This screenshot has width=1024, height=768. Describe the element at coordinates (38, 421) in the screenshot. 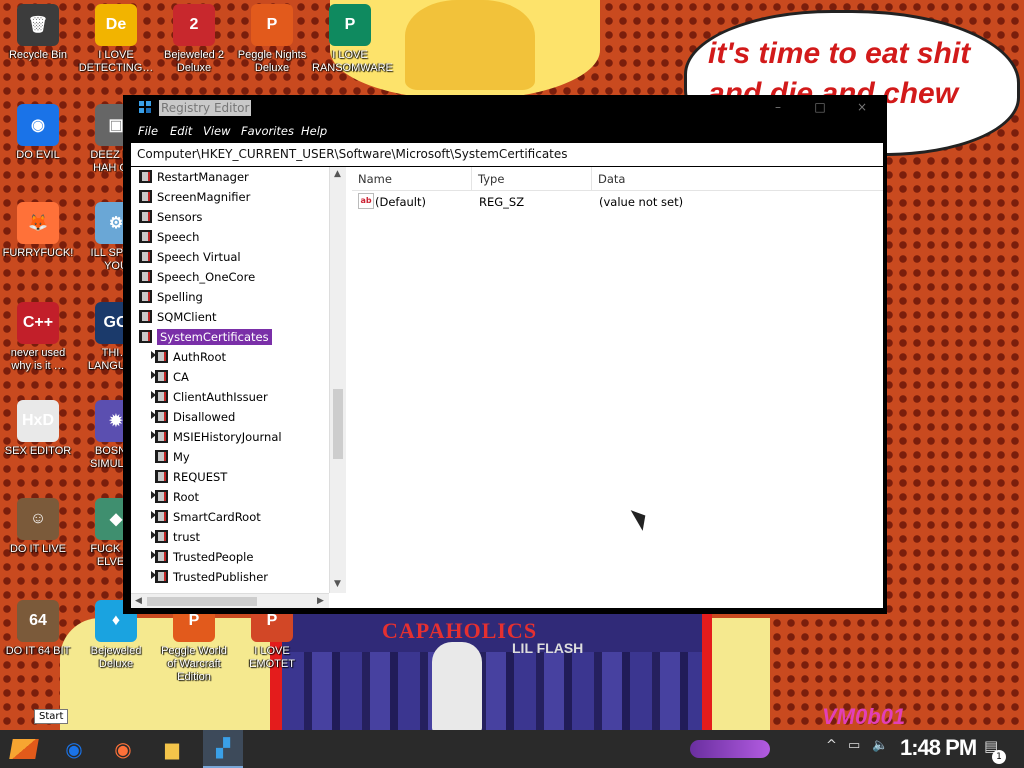

I see `hxd-icon: HxD` at that location.